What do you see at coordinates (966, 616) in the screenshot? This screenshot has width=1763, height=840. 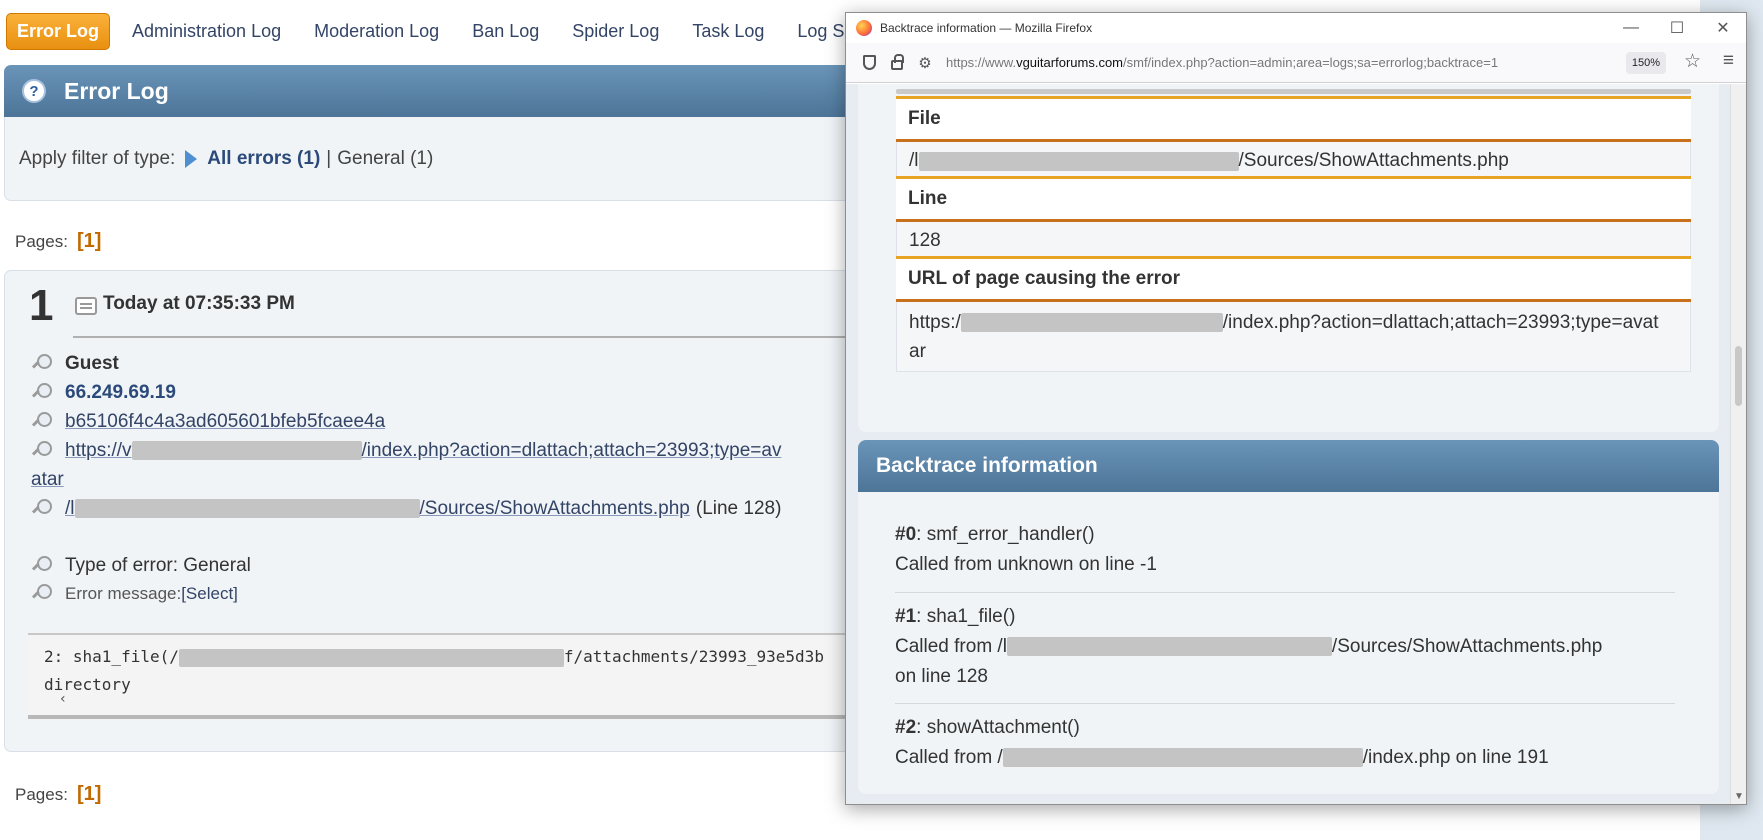 I see `backtrace-func-name: : sha1_file()` at bounding box center [966, 616].